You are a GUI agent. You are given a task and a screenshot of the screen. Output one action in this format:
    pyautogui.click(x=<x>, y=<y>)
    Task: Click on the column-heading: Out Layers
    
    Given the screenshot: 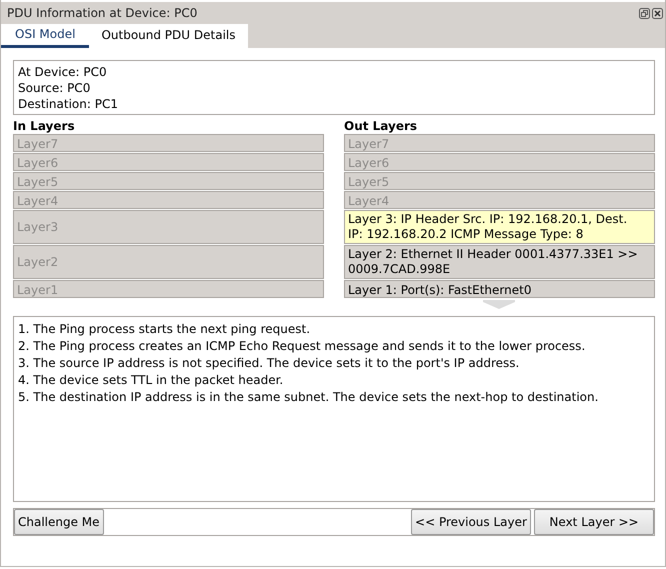 What is the action you would take?
    pyautogui.click(x=381, y=126)
    